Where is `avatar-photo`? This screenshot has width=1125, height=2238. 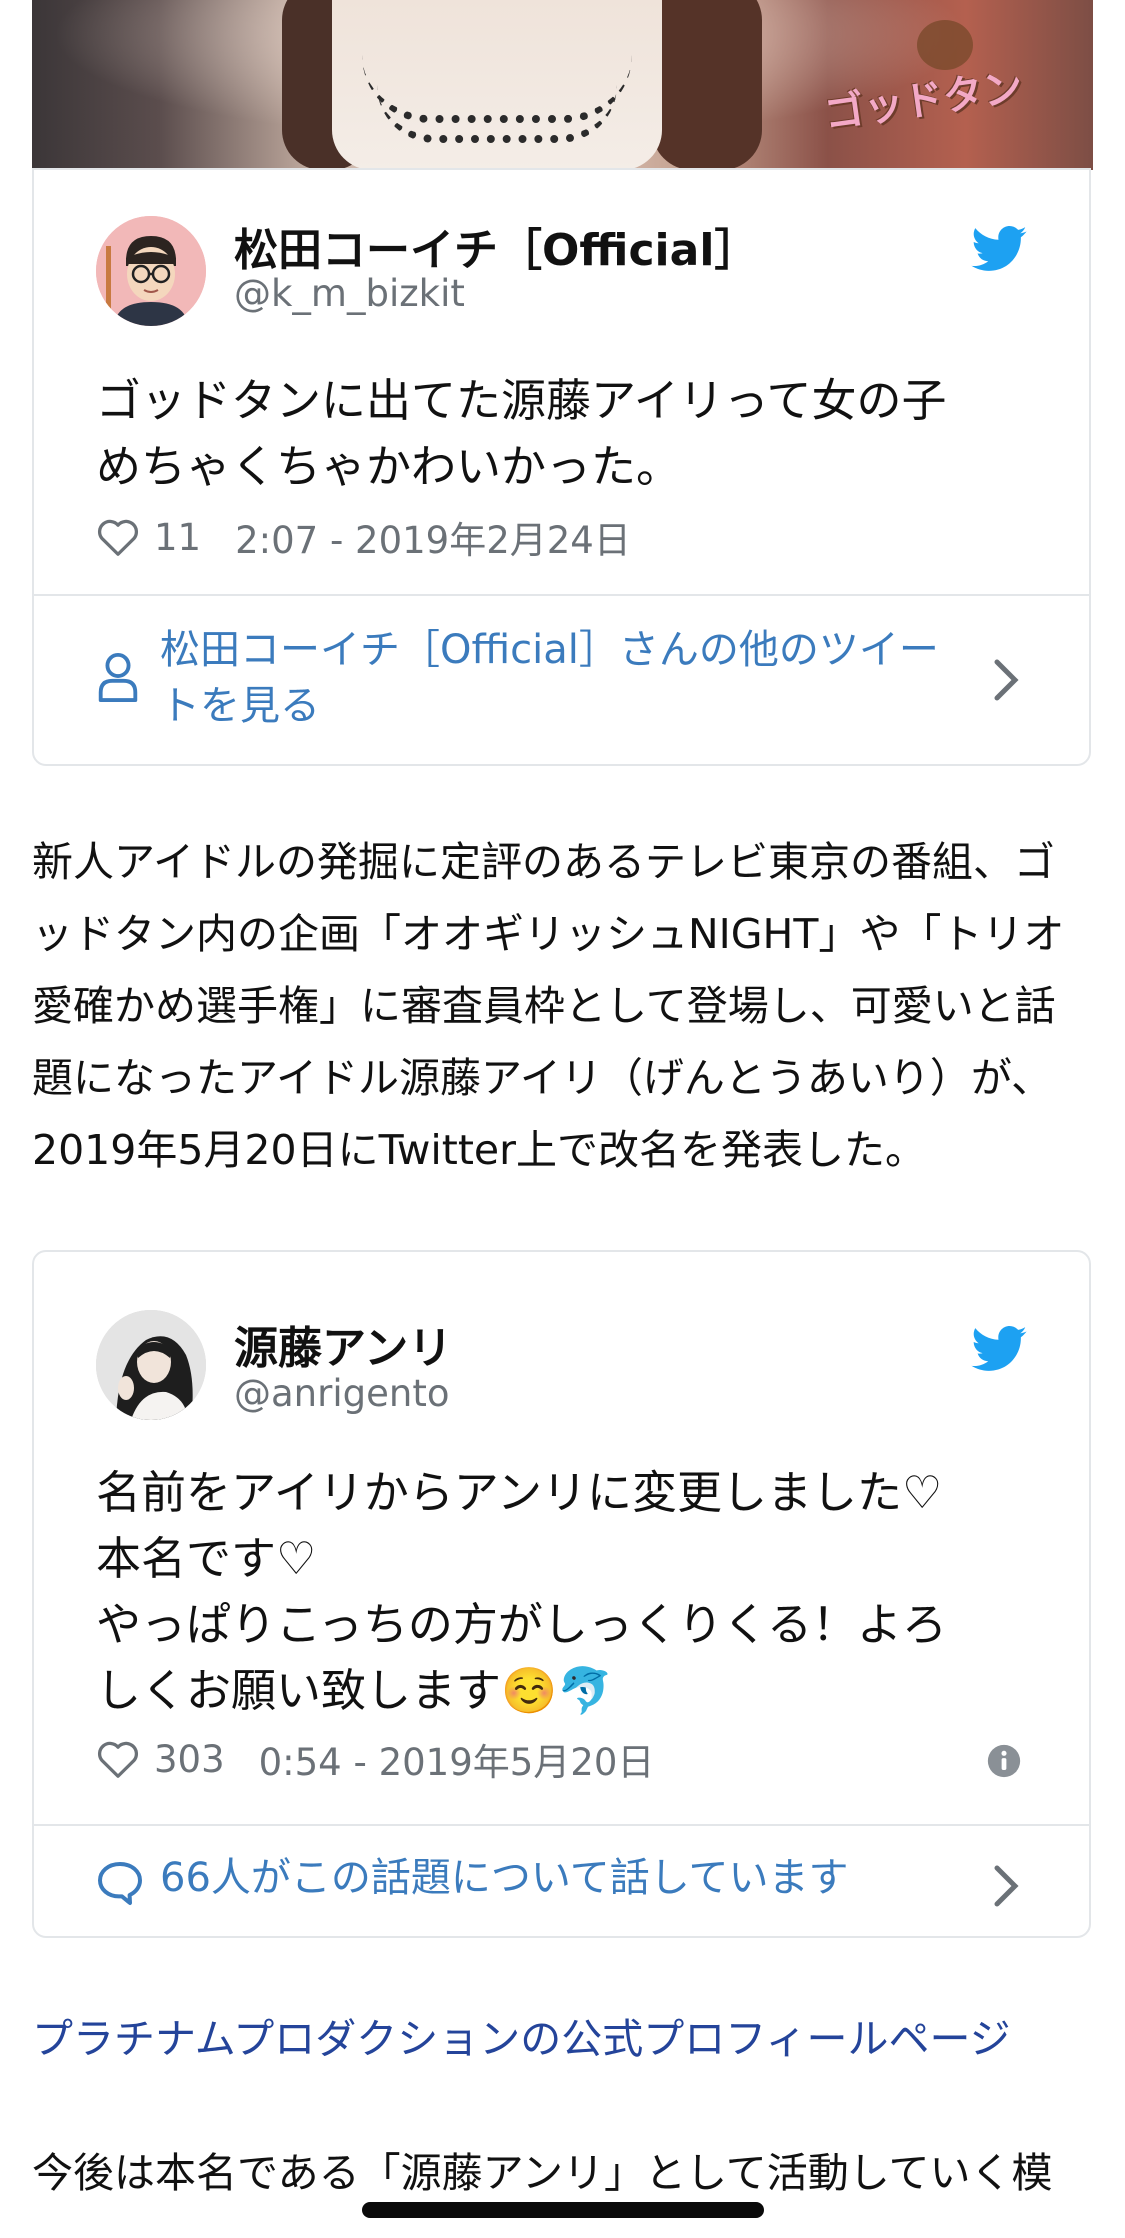 avatar-photo is located at coordinates (151, 1365).